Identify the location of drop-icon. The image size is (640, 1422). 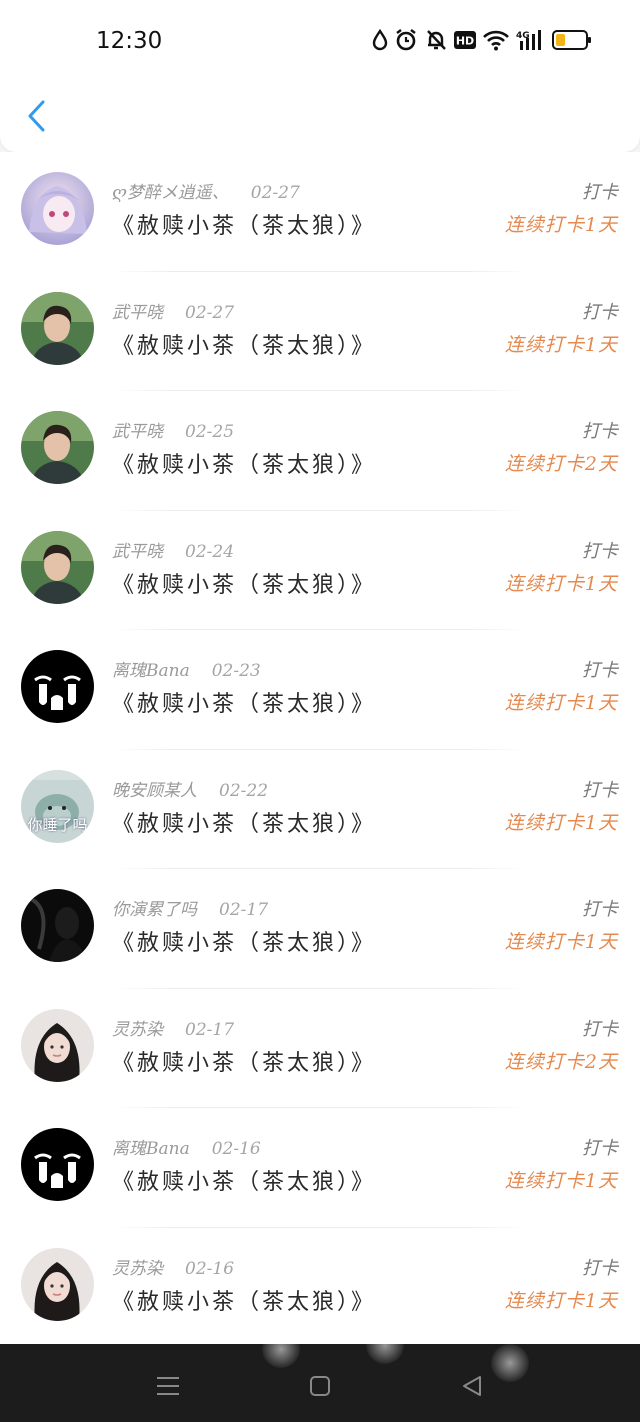
(380, 40).